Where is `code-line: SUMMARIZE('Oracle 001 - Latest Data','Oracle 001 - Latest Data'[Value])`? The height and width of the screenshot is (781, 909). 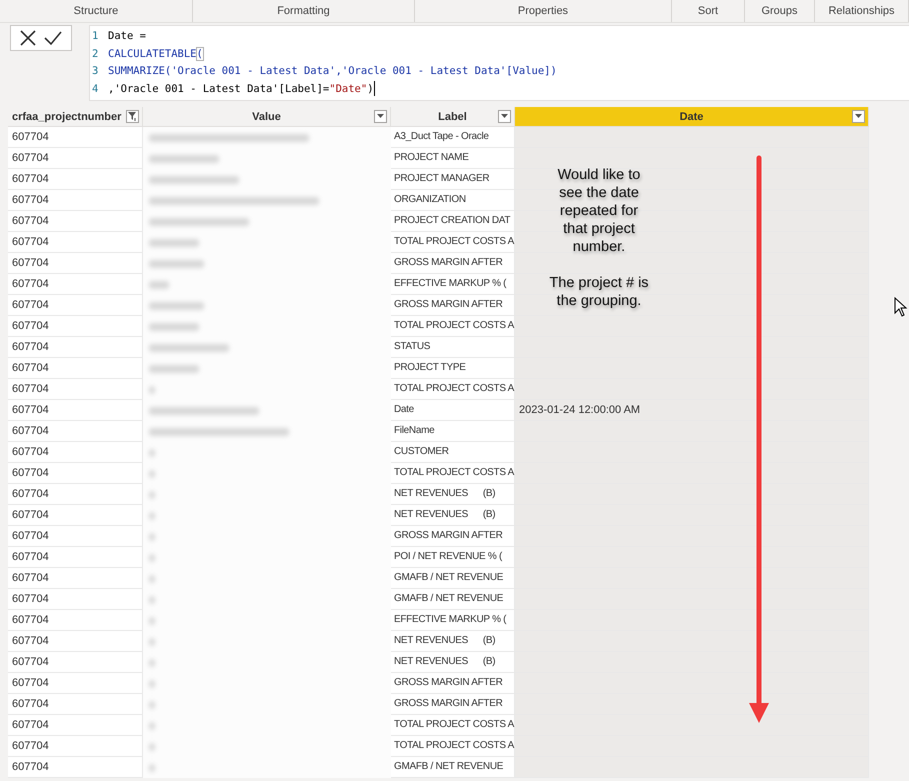 code-line: SUMMARIZE('Oracle 001 - Latest Data','Oracle 001 - Latest Data'[Value]) is located at coordinates (332, 71).